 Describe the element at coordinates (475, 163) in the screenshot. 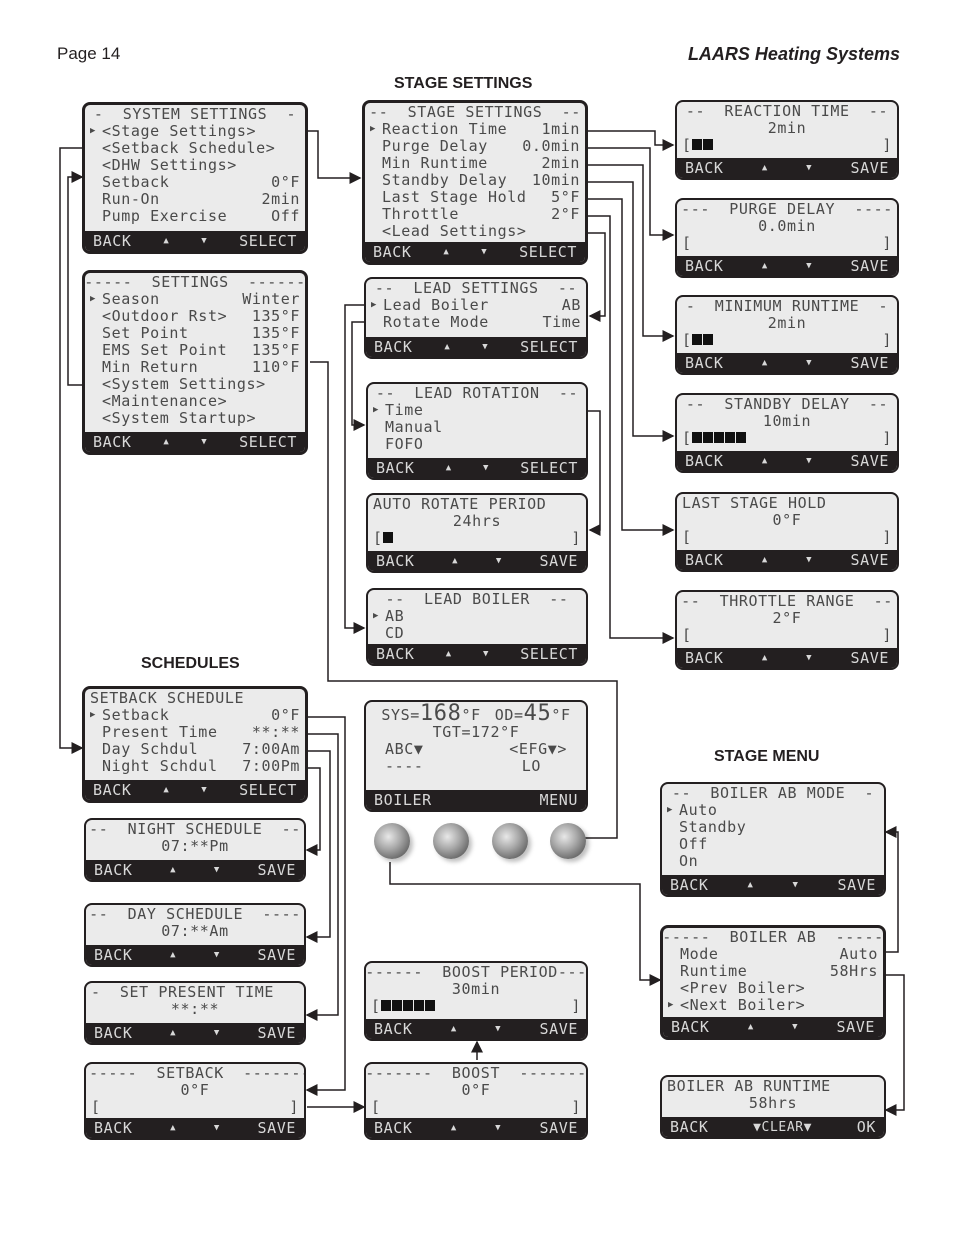

I see `menu-item-min-runtime: Min Runtime 2min` at that location.